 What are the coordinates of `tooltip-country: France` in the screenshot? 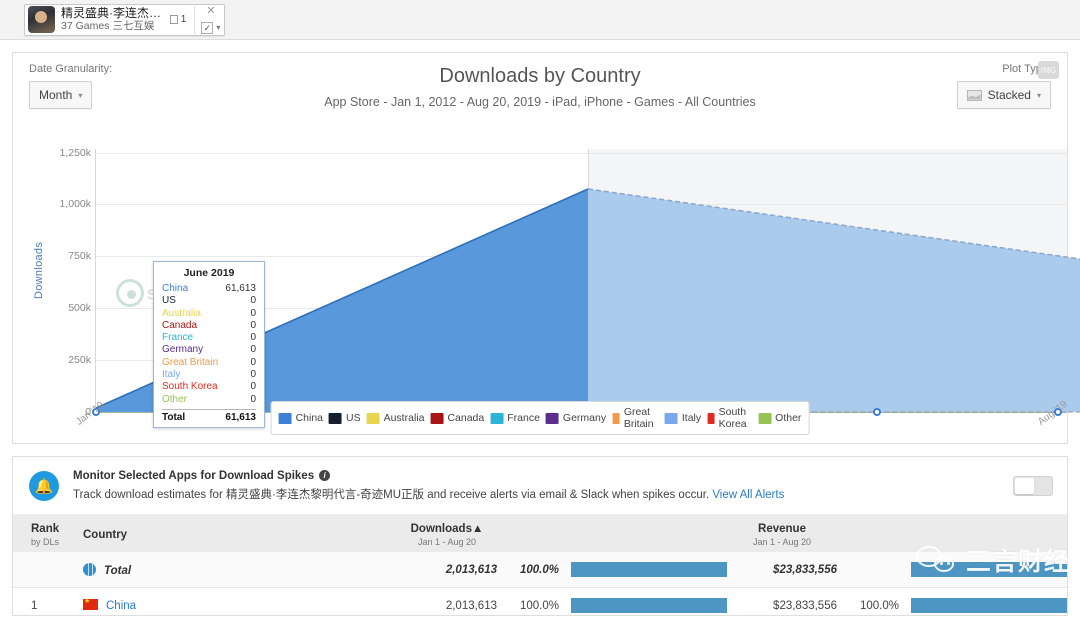 It's located at (178, 338).